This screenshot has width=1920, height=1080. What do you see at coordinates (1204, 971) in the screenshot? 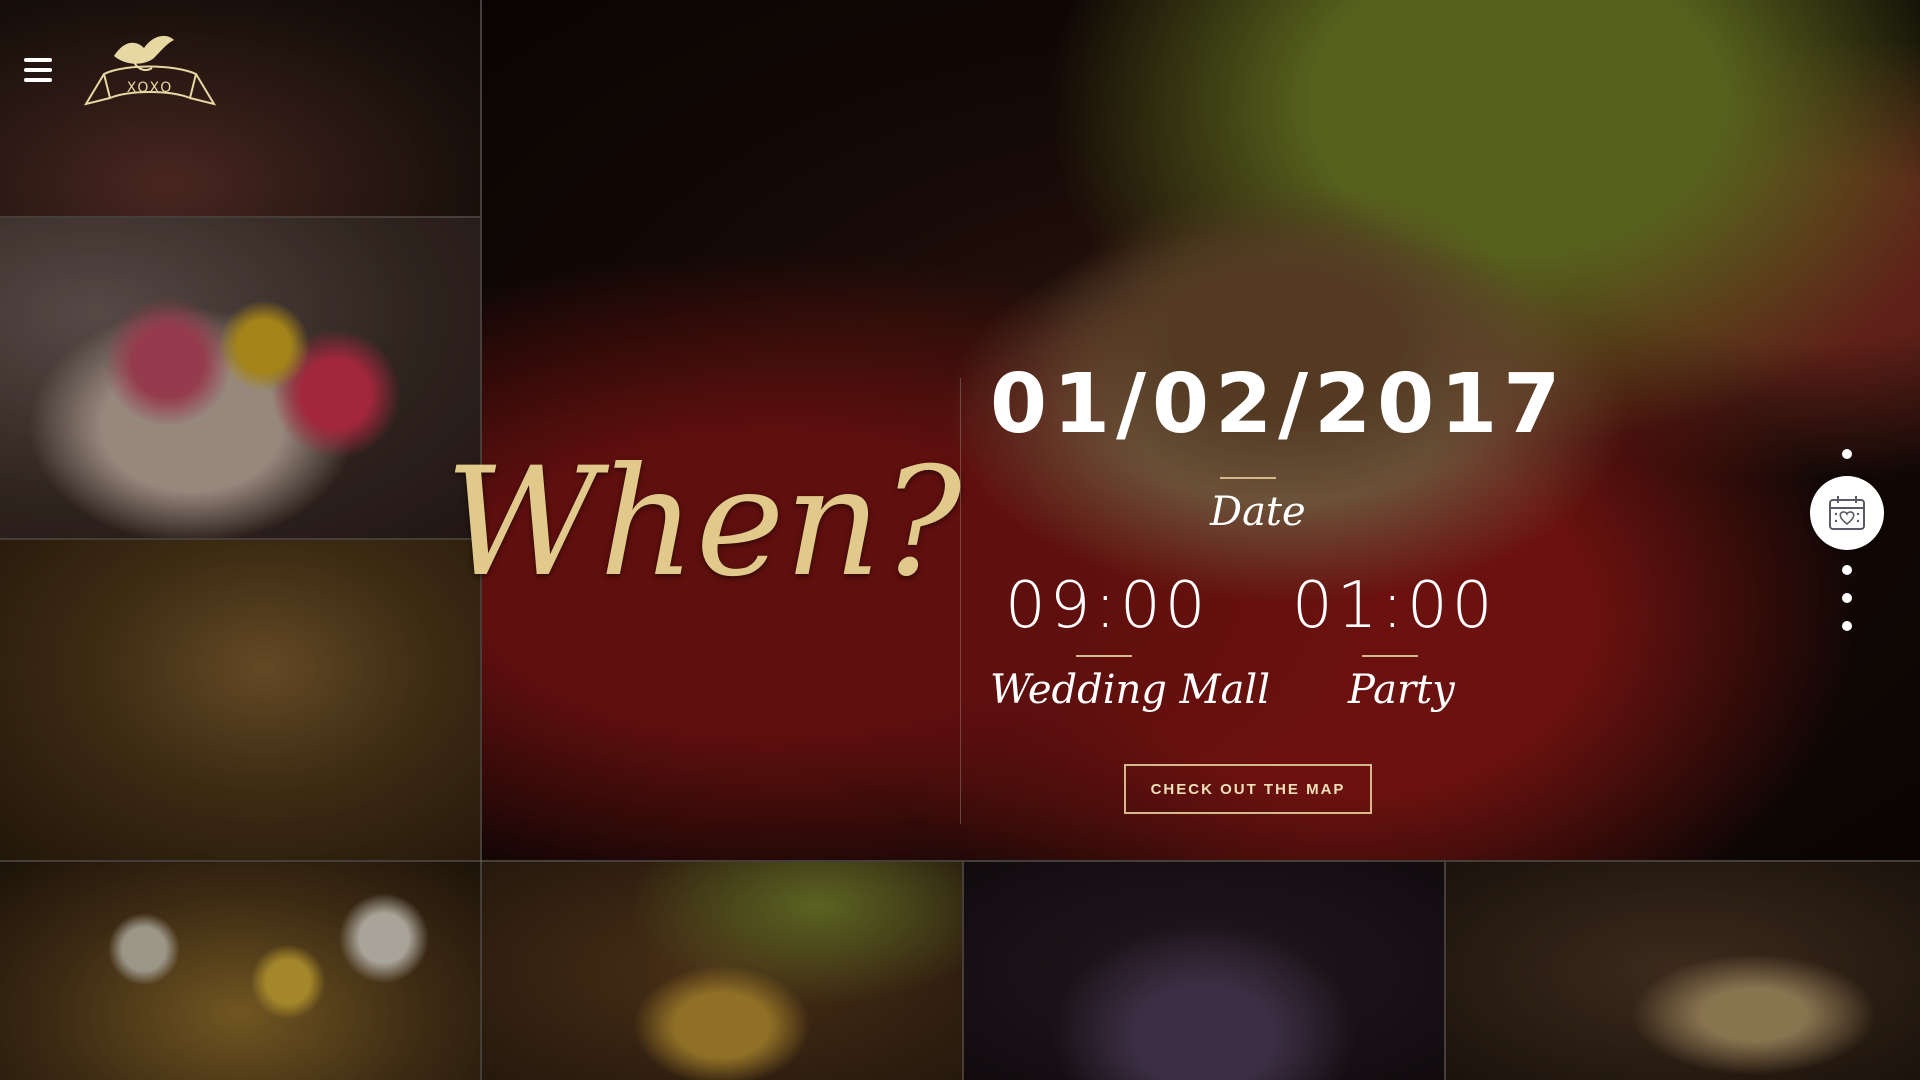
I see `photo-tile-embroidery` at bounding box center [1204, 971].